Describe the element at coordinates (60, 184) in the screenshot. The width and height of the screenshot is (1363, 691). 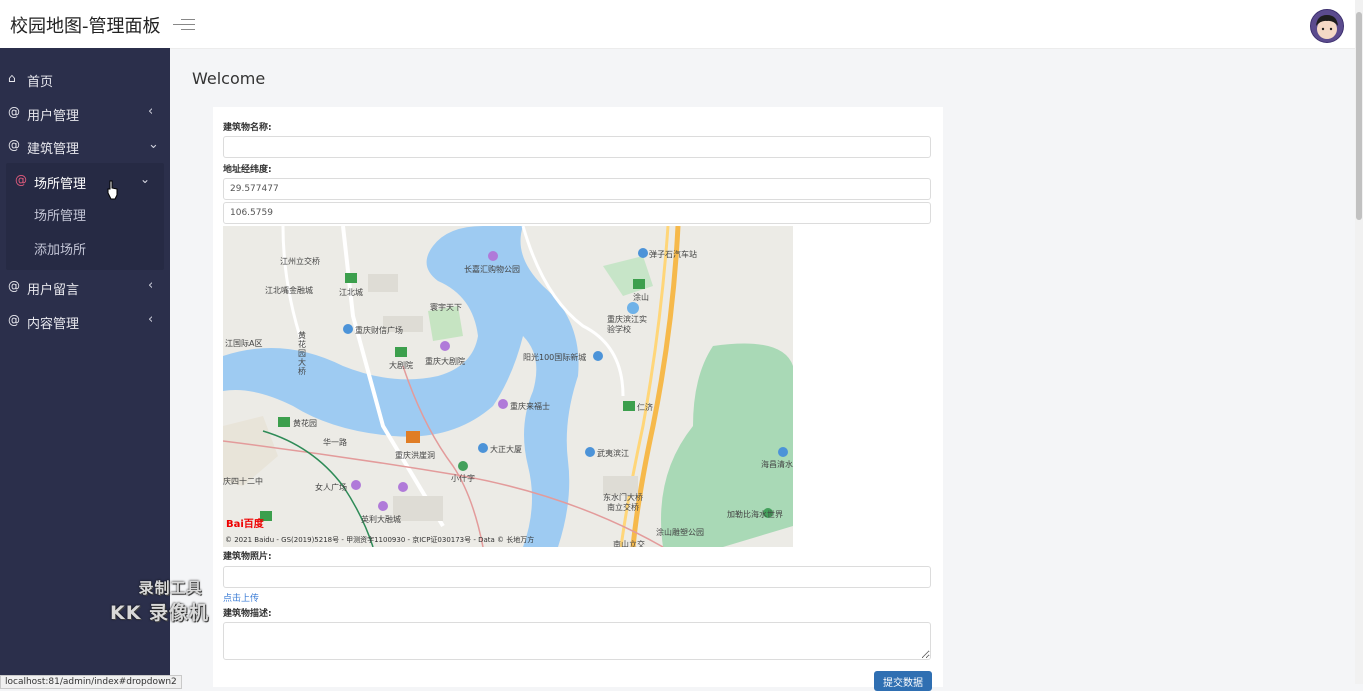
I see `sidebar-item-label: 场所管理` at that location.